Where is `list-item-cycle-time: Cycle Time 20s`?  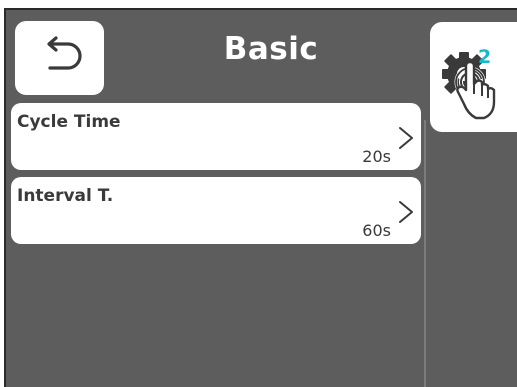
list-item-cycle-time: Cycle Time 20s is located at coordinates (216, 136).